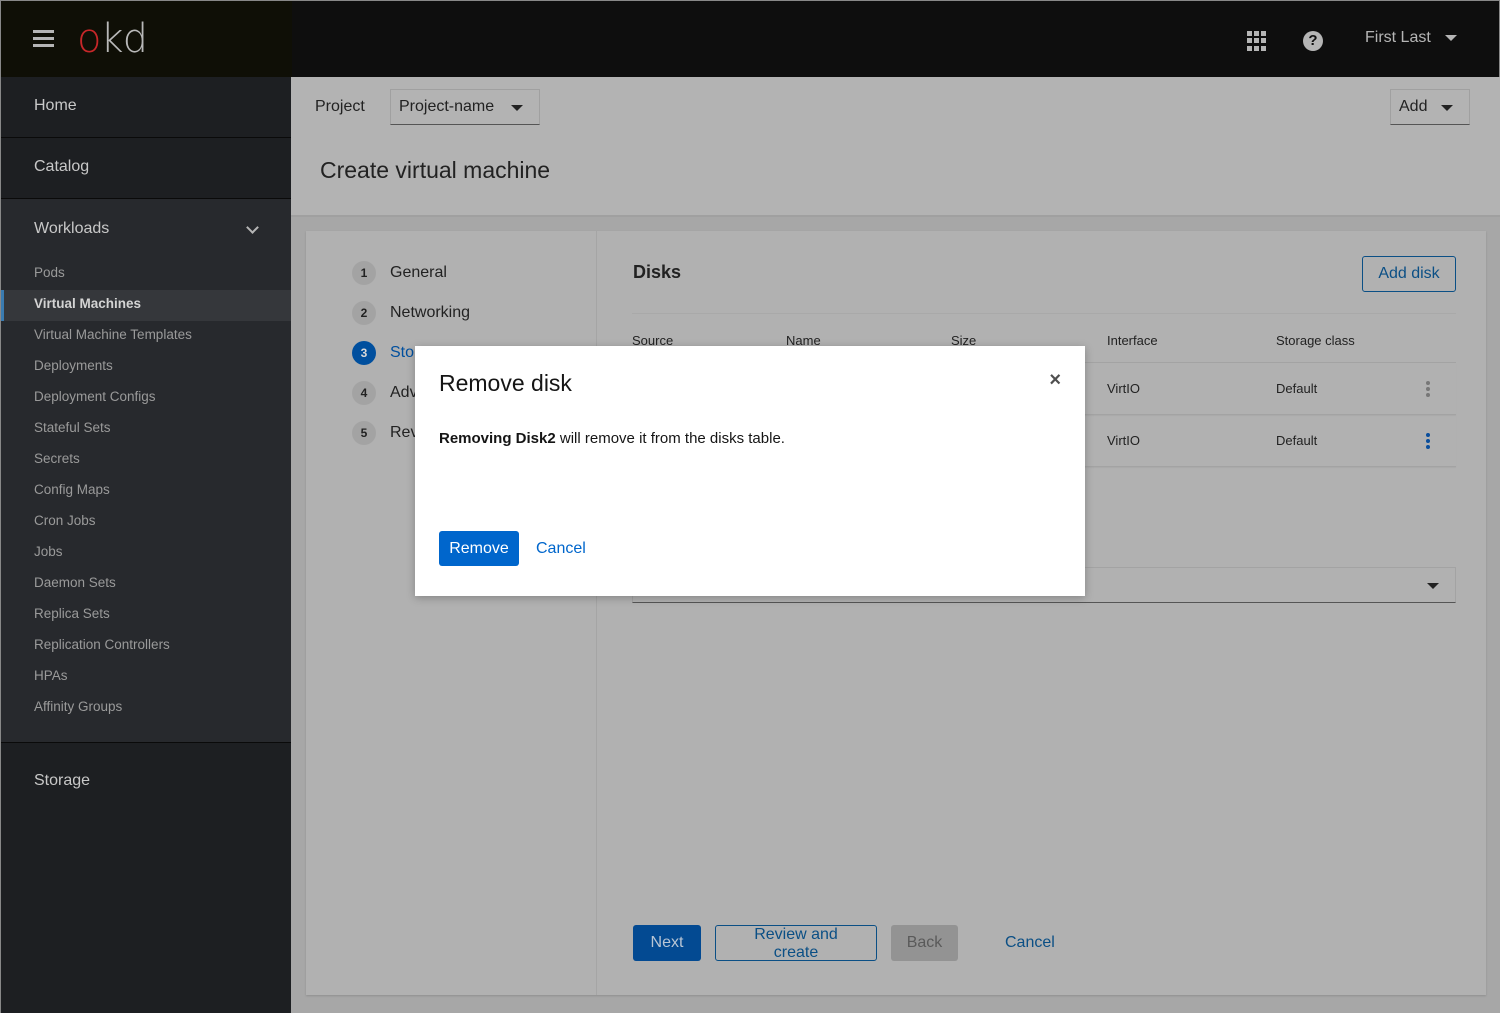  I want to click on brand-area: okd, so click(146, 39).